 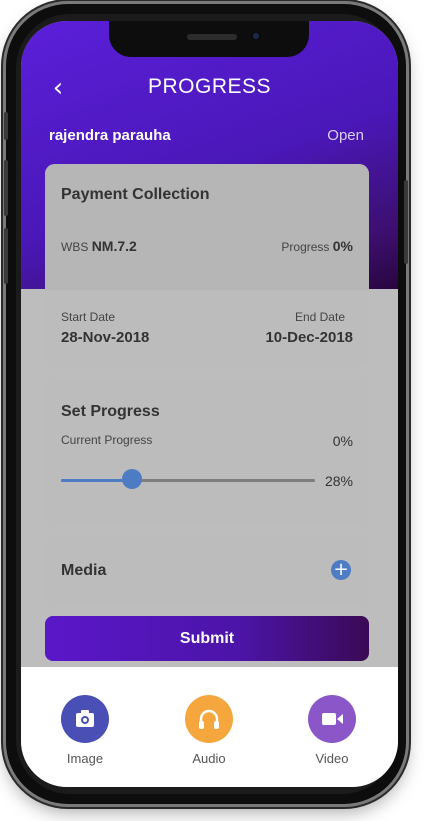 What do you see at coordinates (209, 86) in the screenshot?
I see `page-title: PROGRESS` at bounding box center [209, 86].